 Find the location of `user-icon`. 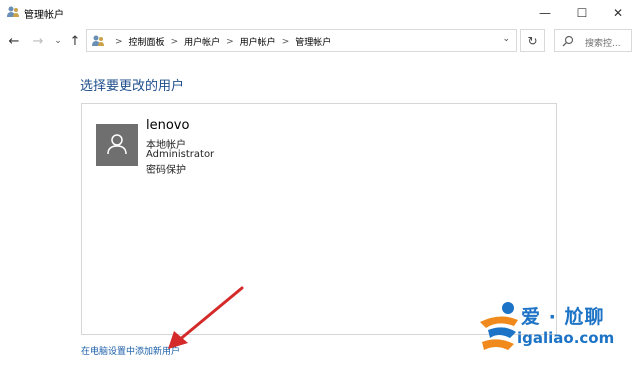

user-icon is located at coordinates (117, 144).